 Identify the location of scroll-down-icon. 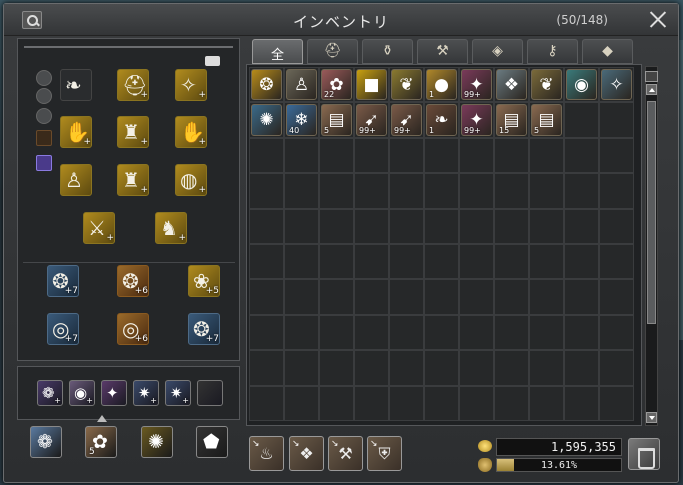
(651, 417).